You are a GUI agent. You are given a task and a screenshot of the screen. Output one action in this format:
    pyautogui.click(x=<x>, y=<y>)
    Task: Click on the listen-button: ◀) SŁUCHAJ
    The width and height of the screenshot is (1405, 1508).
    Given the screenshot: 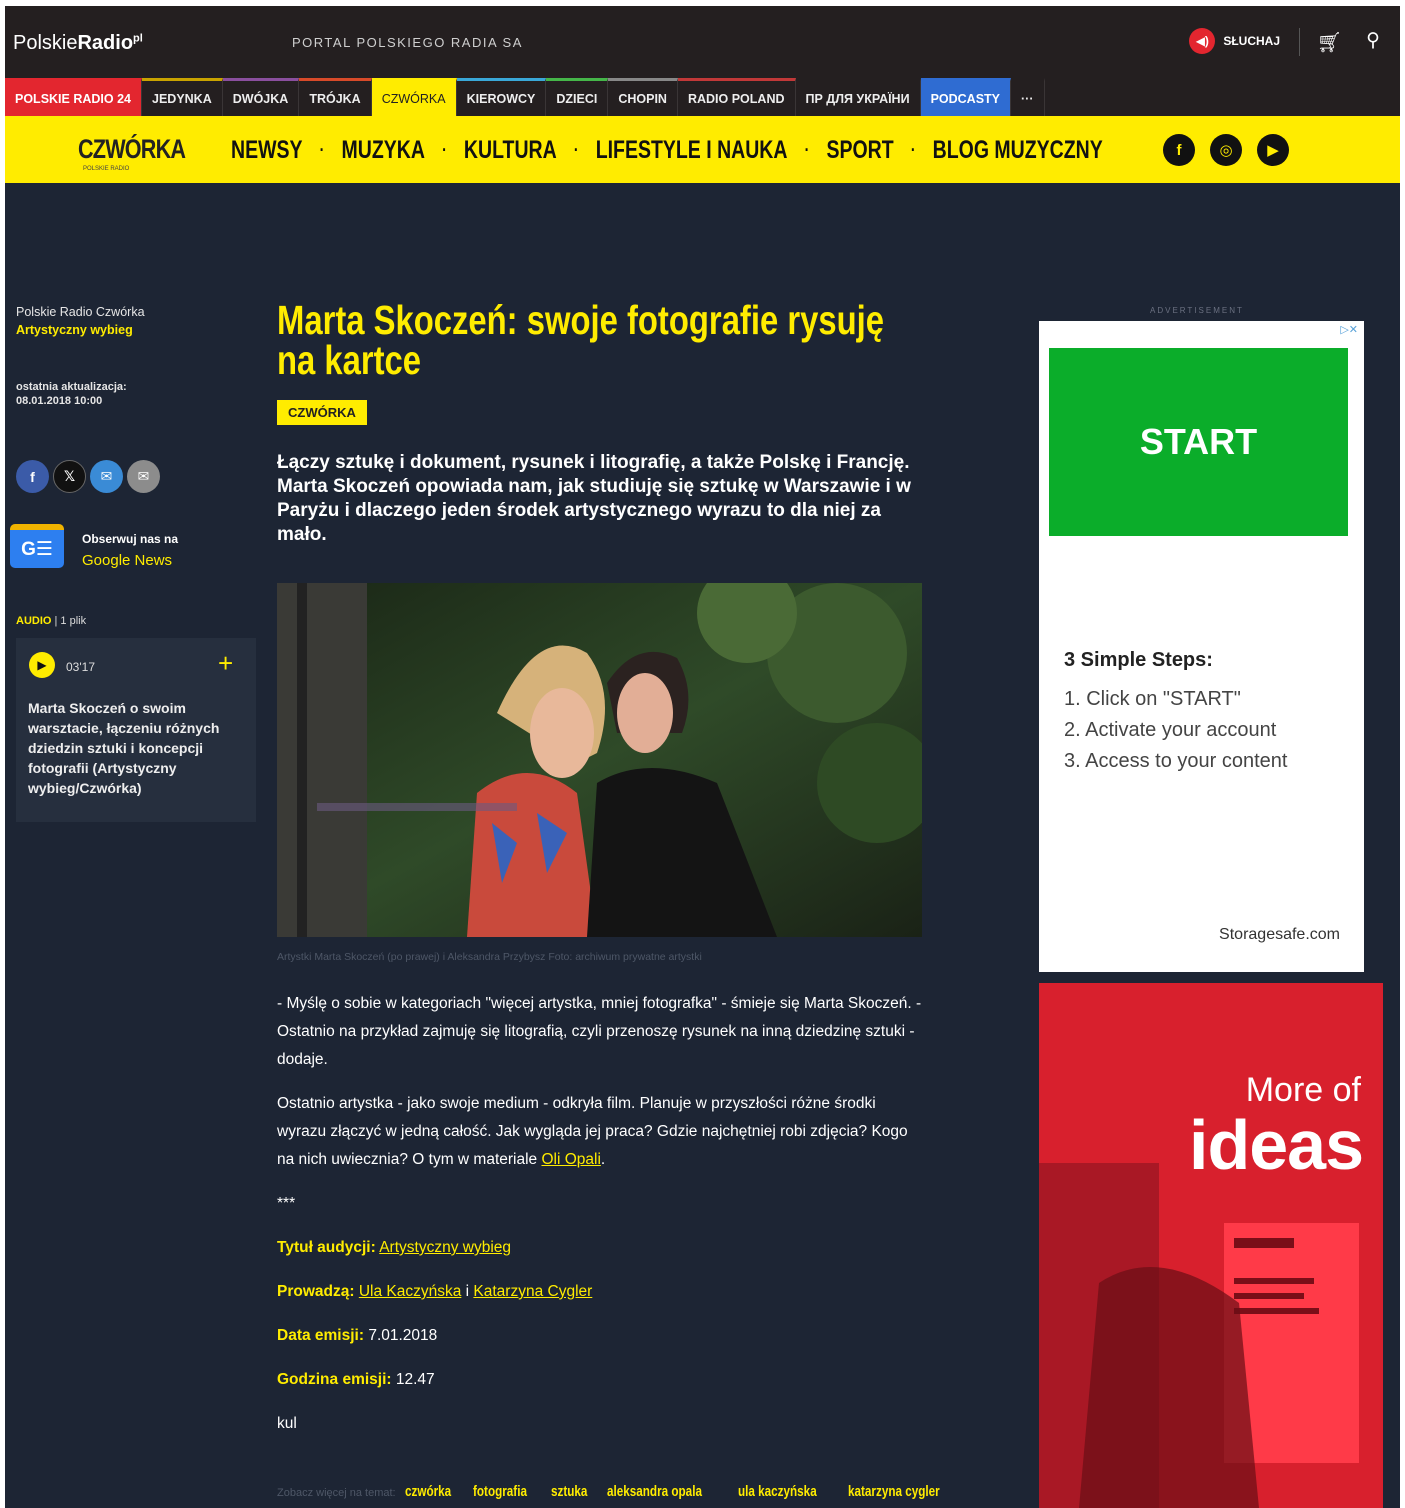 What is the action you would take?
    pyautogui.click(x=1234, y=41)
    